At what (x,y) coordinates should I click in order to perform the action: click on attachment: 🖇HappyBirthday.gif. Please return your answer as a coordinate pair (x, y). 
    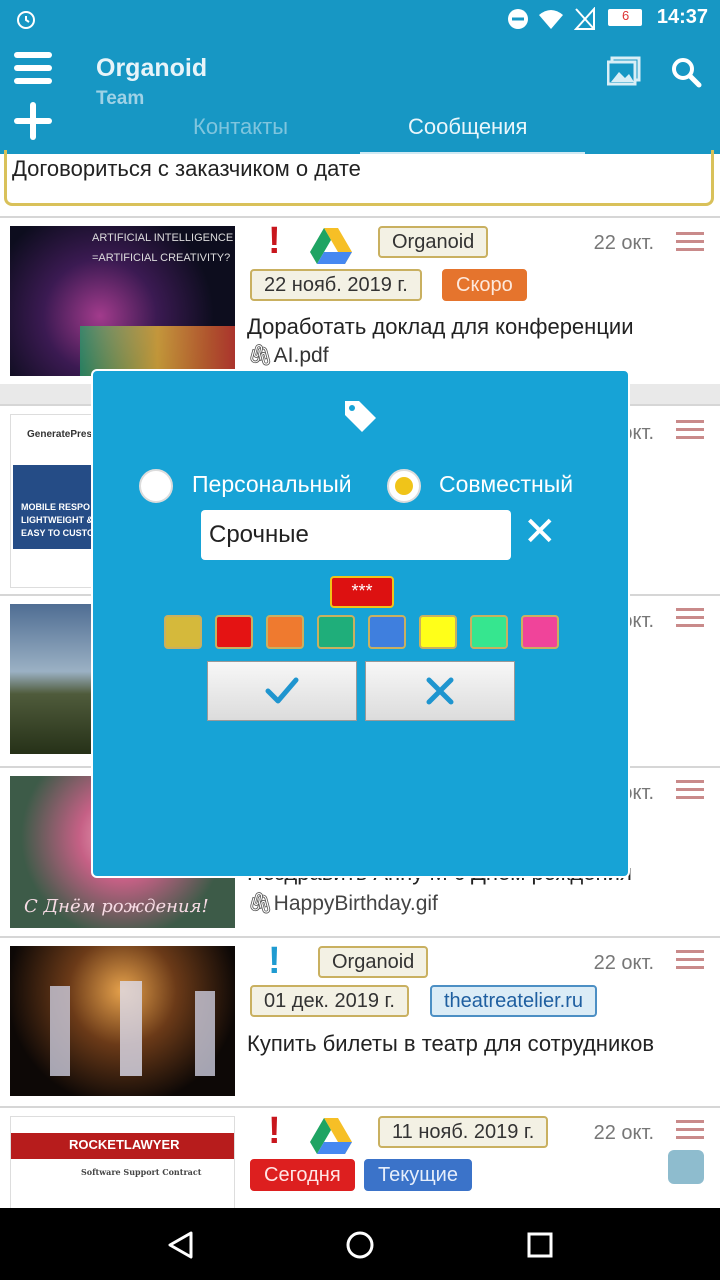
    Looking at the image, I should click on (342, 904).